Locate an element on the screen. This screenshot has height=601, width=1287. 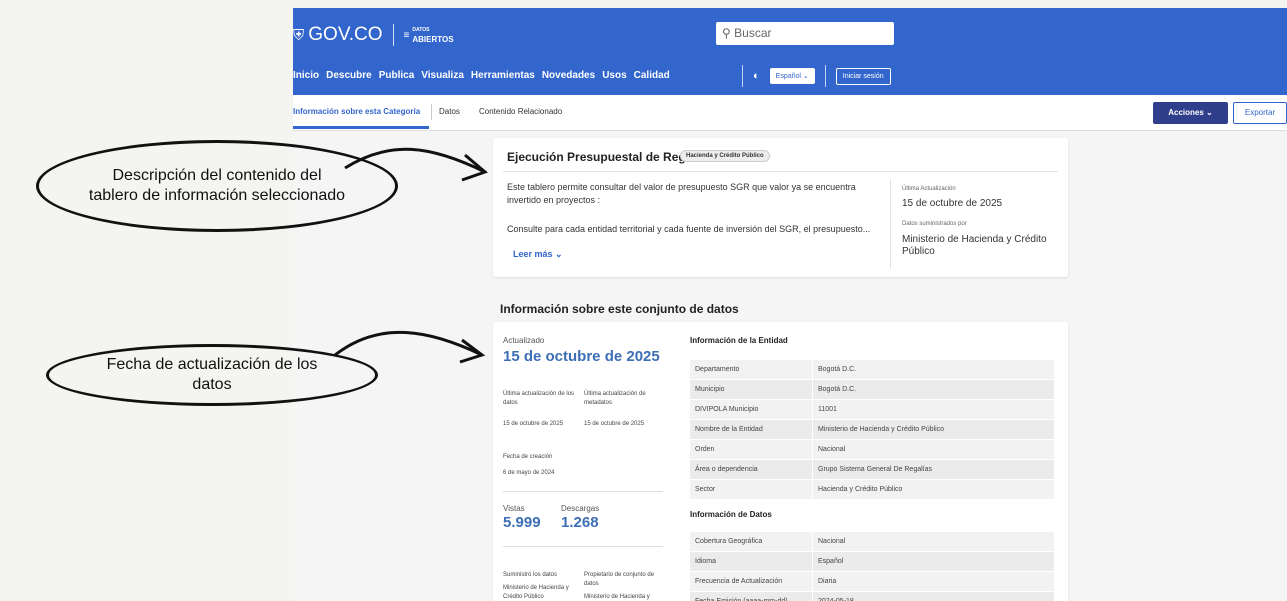
row-value: Diaria is located at coordinates (933, 581).